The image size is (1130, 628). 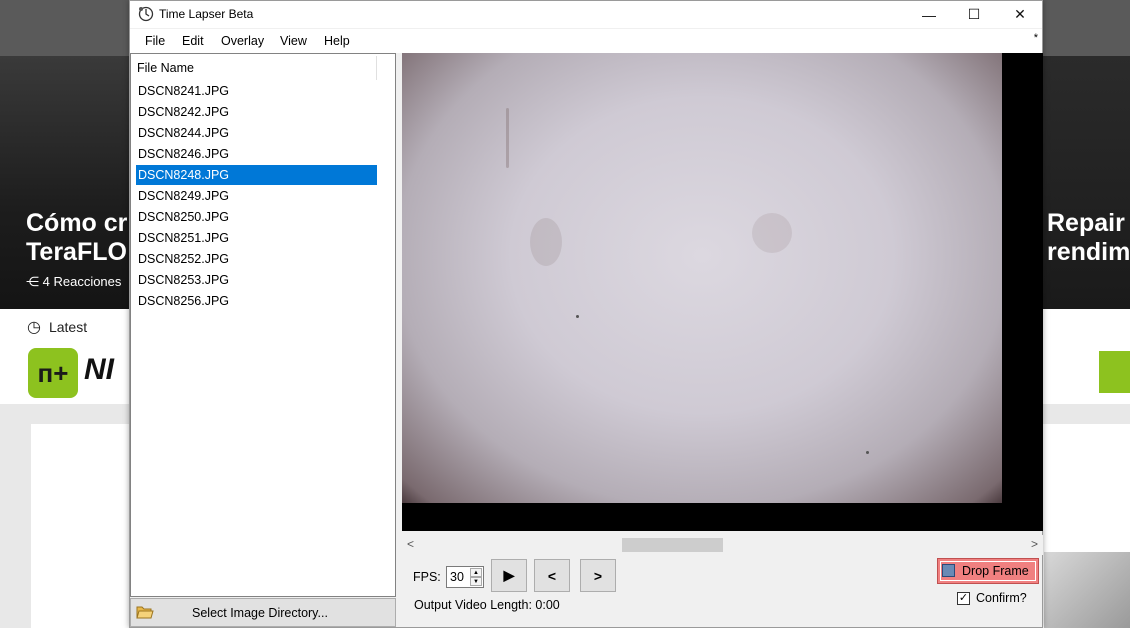 What do you see at coordinates (995, 571) in the screenshot?
I see `drop-frame-label: Drop Frame` at bounding box center [995, 571].